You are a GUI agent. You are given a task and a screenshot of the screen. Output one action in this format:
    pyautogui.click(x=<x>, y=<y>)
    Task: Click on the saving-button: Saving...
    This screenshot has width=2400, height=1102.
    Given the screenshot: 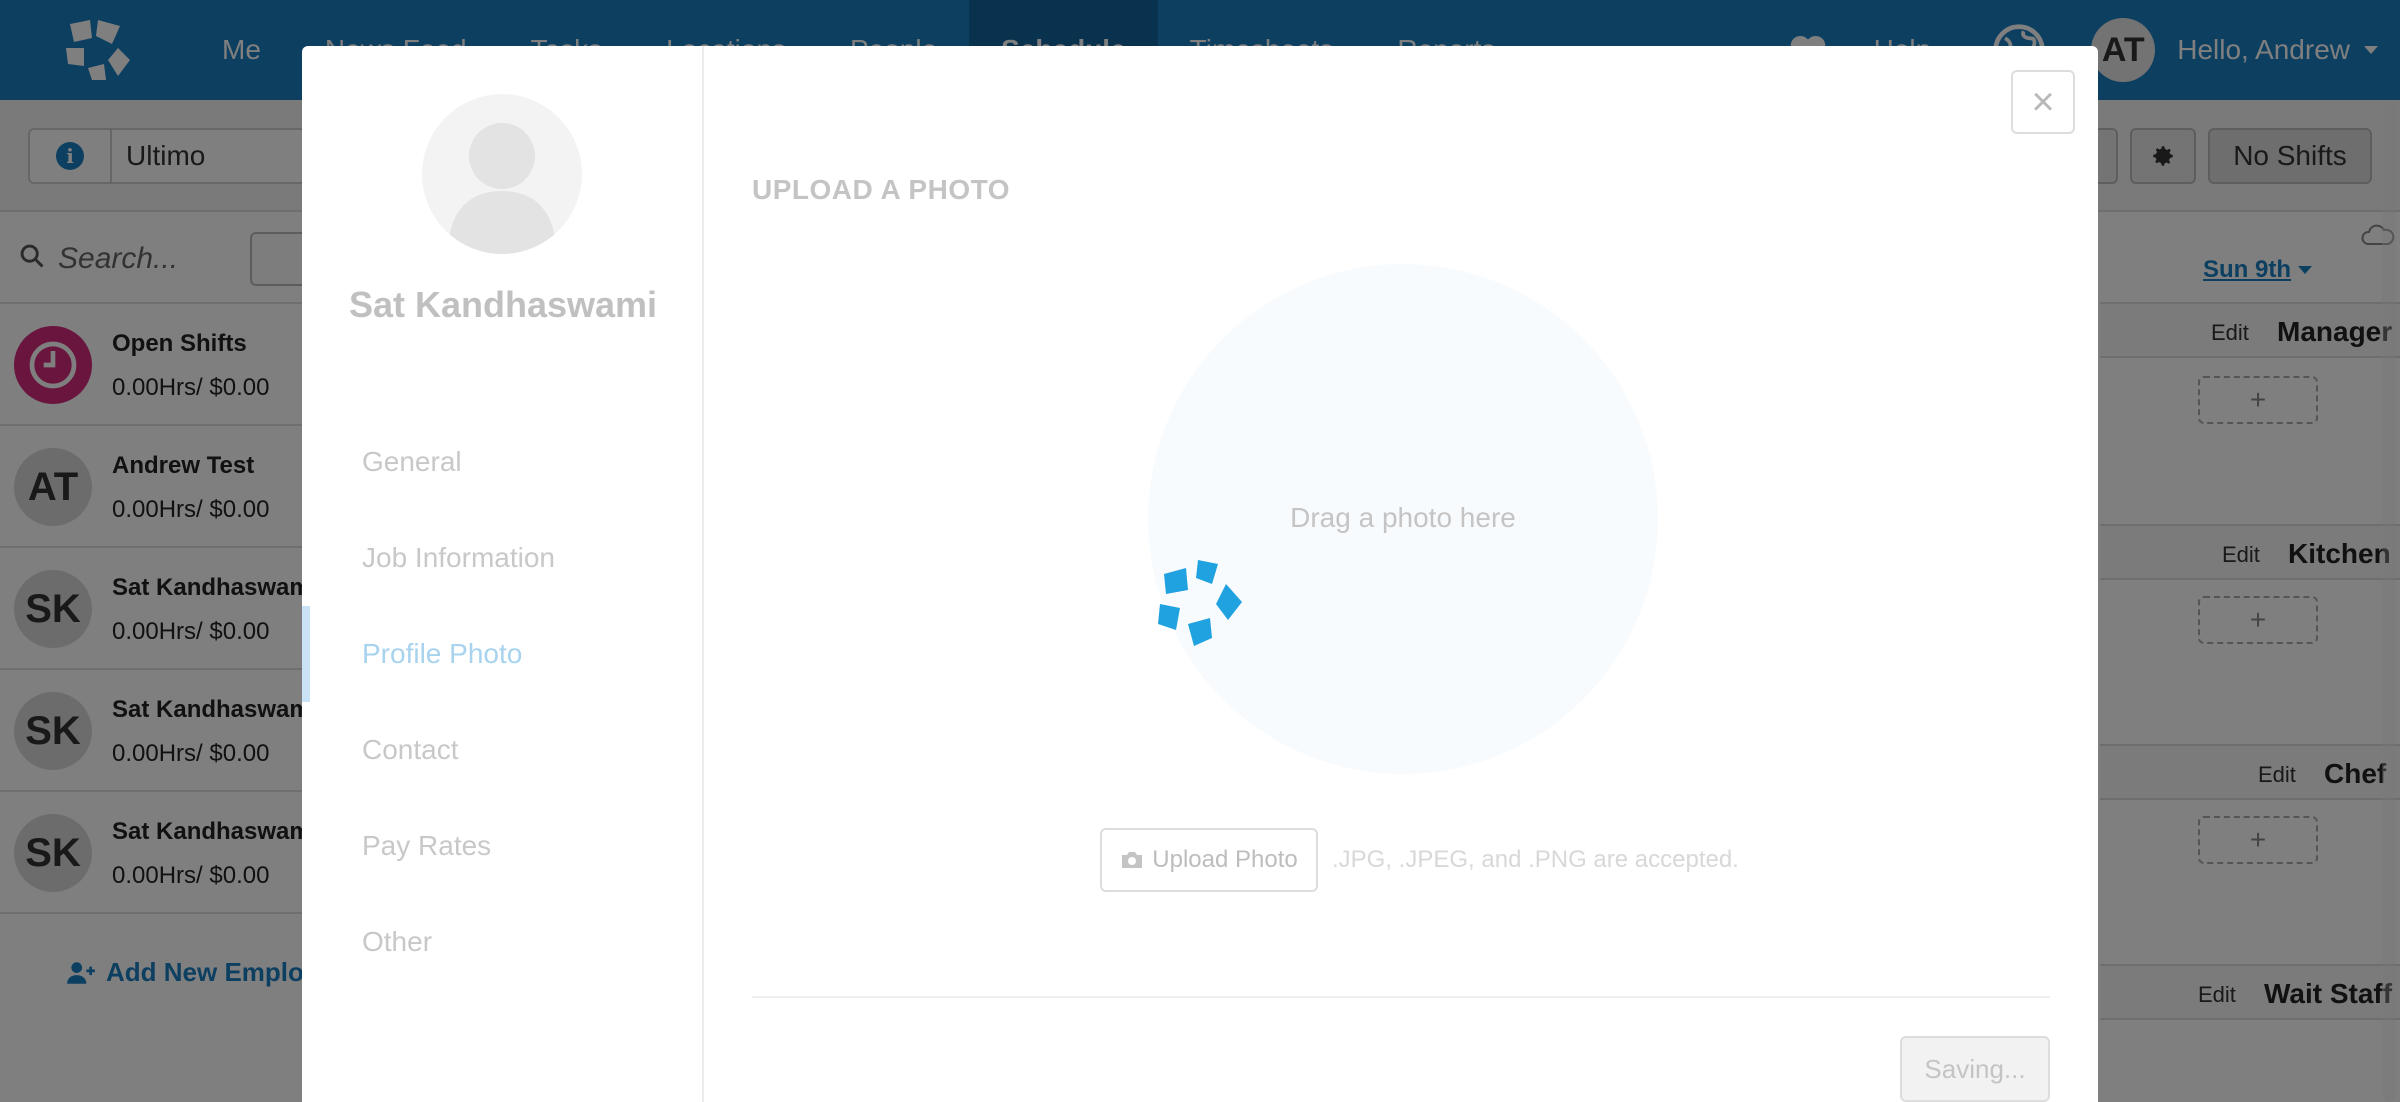 What is the action you would take?
    pyautogui.click(x=1975, y=1069)
    